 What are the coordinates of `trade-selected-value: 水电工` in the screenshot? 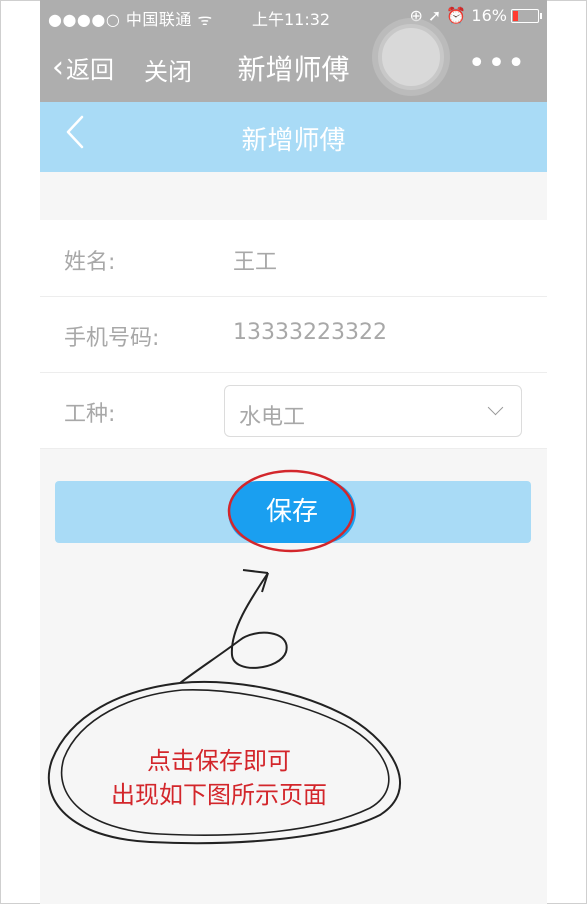 It's located at (272, 417).